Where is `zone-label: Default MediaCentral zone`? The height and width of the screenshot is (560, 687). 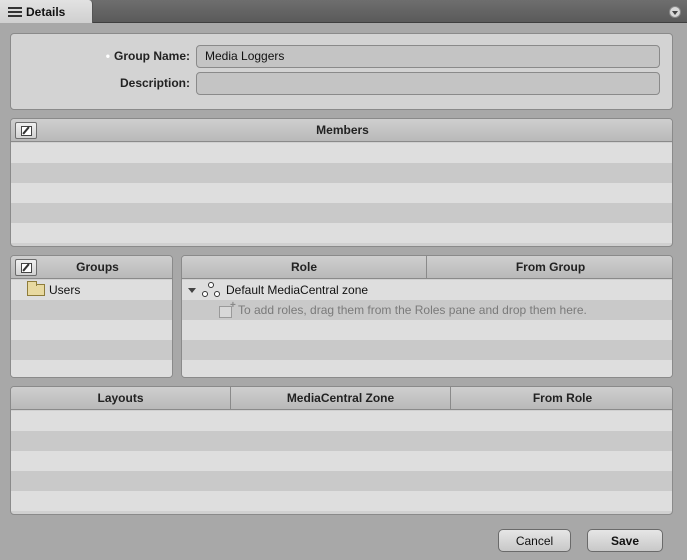
zone-label: Default MediaCentral zone is located at coordinates (297, 290).